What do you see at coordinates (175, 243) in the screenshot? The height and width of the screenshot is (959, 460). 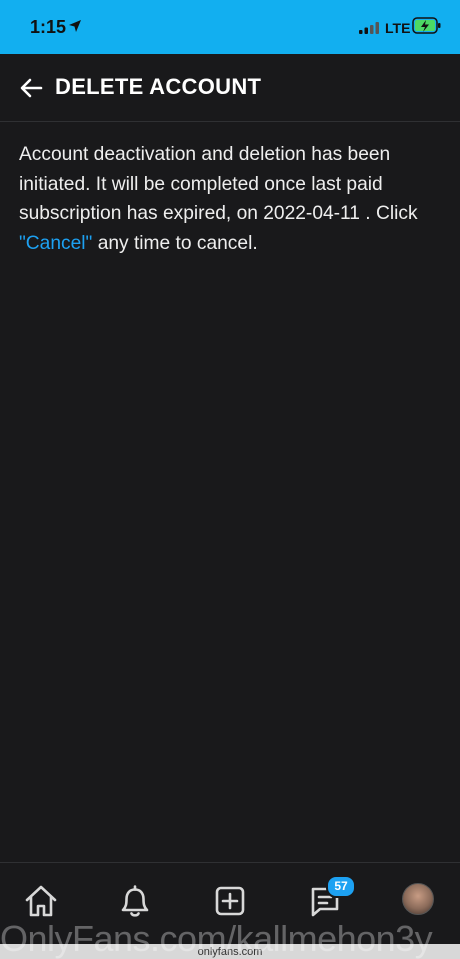 I see `message-text-end: any time to cancel.` at bounding box center [175, 243].